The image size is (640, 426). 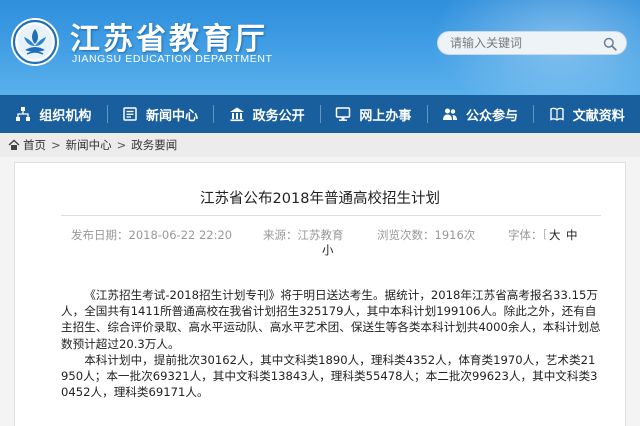 What do you see at coordinates (343, 114) in the screenshot?
I see `monitor-icon` at bounding box center [343, 114].